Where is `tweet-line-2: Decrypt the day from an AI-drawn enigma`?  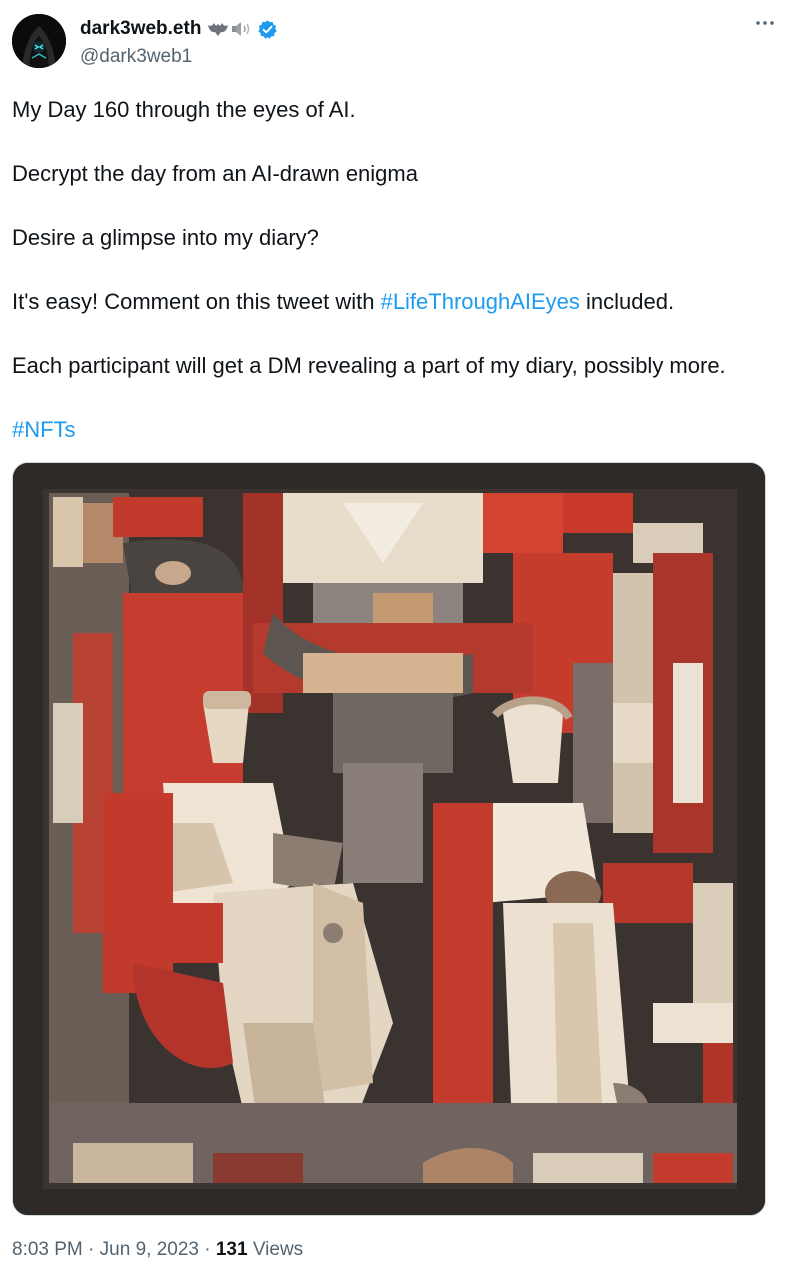
tweet-line-2: Decrypt the day from an AI-drawn enigma is located at coordinates (215, 173).